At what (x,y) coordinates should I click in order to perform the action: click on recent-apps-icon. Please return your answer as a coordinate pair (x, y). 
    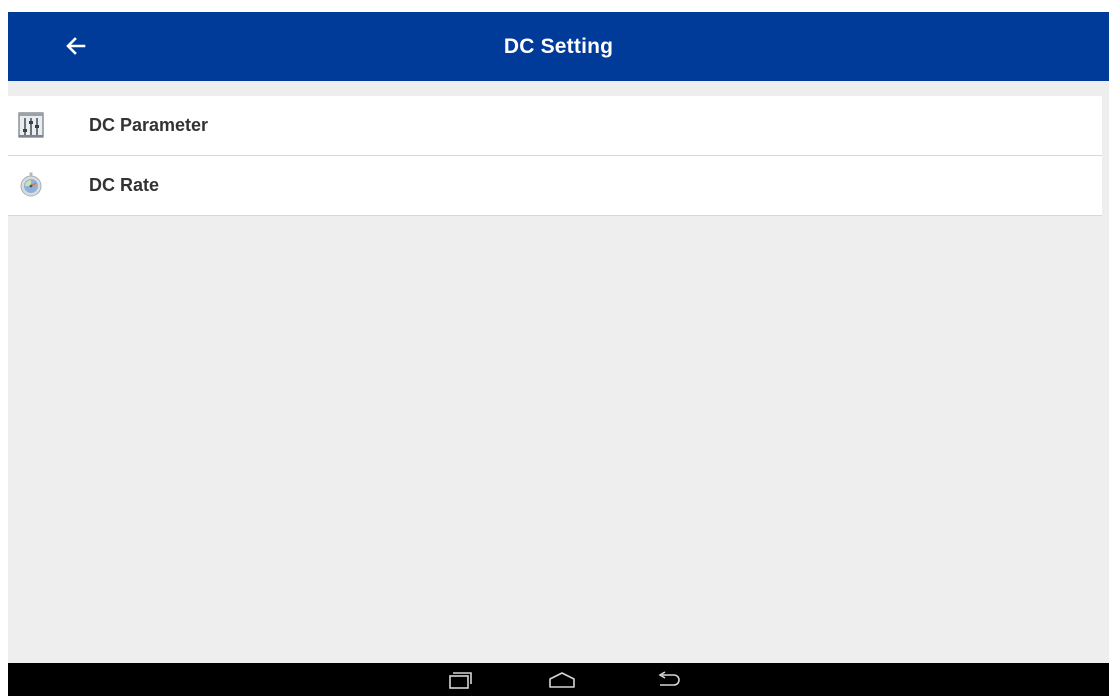
    Looking at the image, I should click on (460, 680).